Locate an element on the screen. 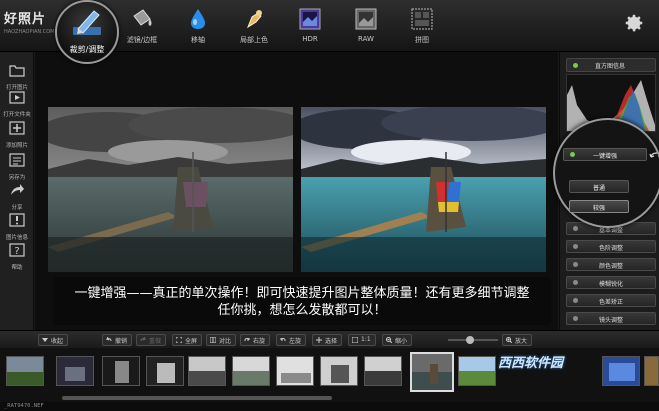 The height and width of the screenshot is (411, 659). compare-icon is located at coordinates (213, 340).